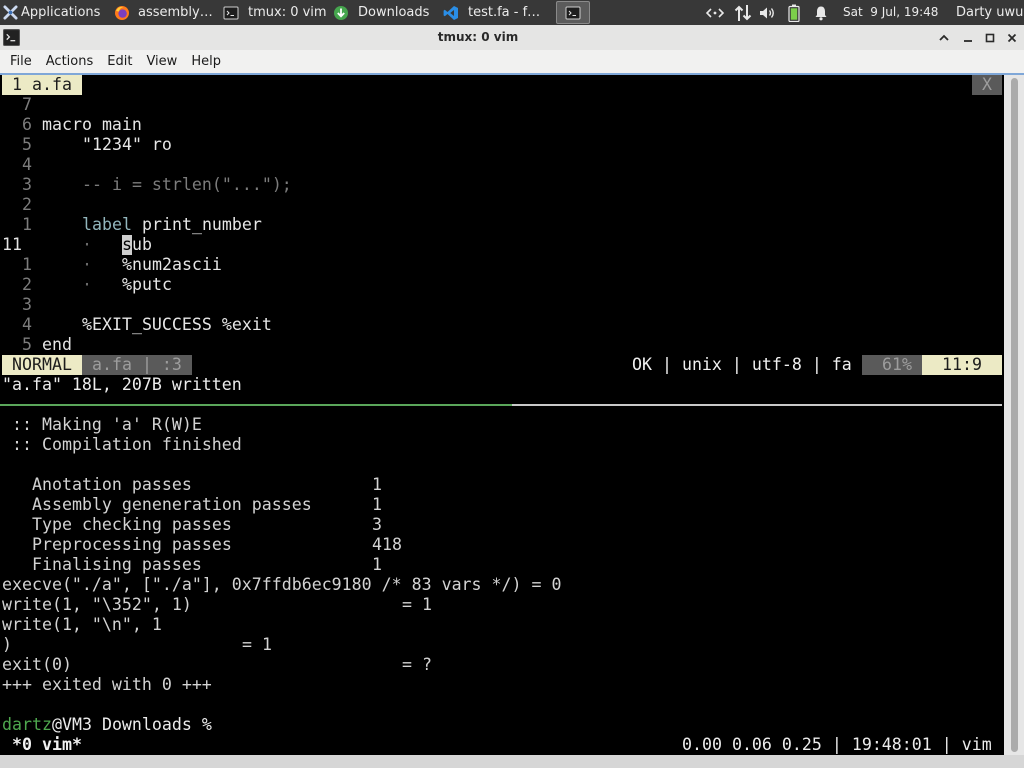 This screenshot has width=1024, height=768. Describe the element at coordinates (54, 12) in the screenshot. I see `applications-menu-button: Applications` at that location.